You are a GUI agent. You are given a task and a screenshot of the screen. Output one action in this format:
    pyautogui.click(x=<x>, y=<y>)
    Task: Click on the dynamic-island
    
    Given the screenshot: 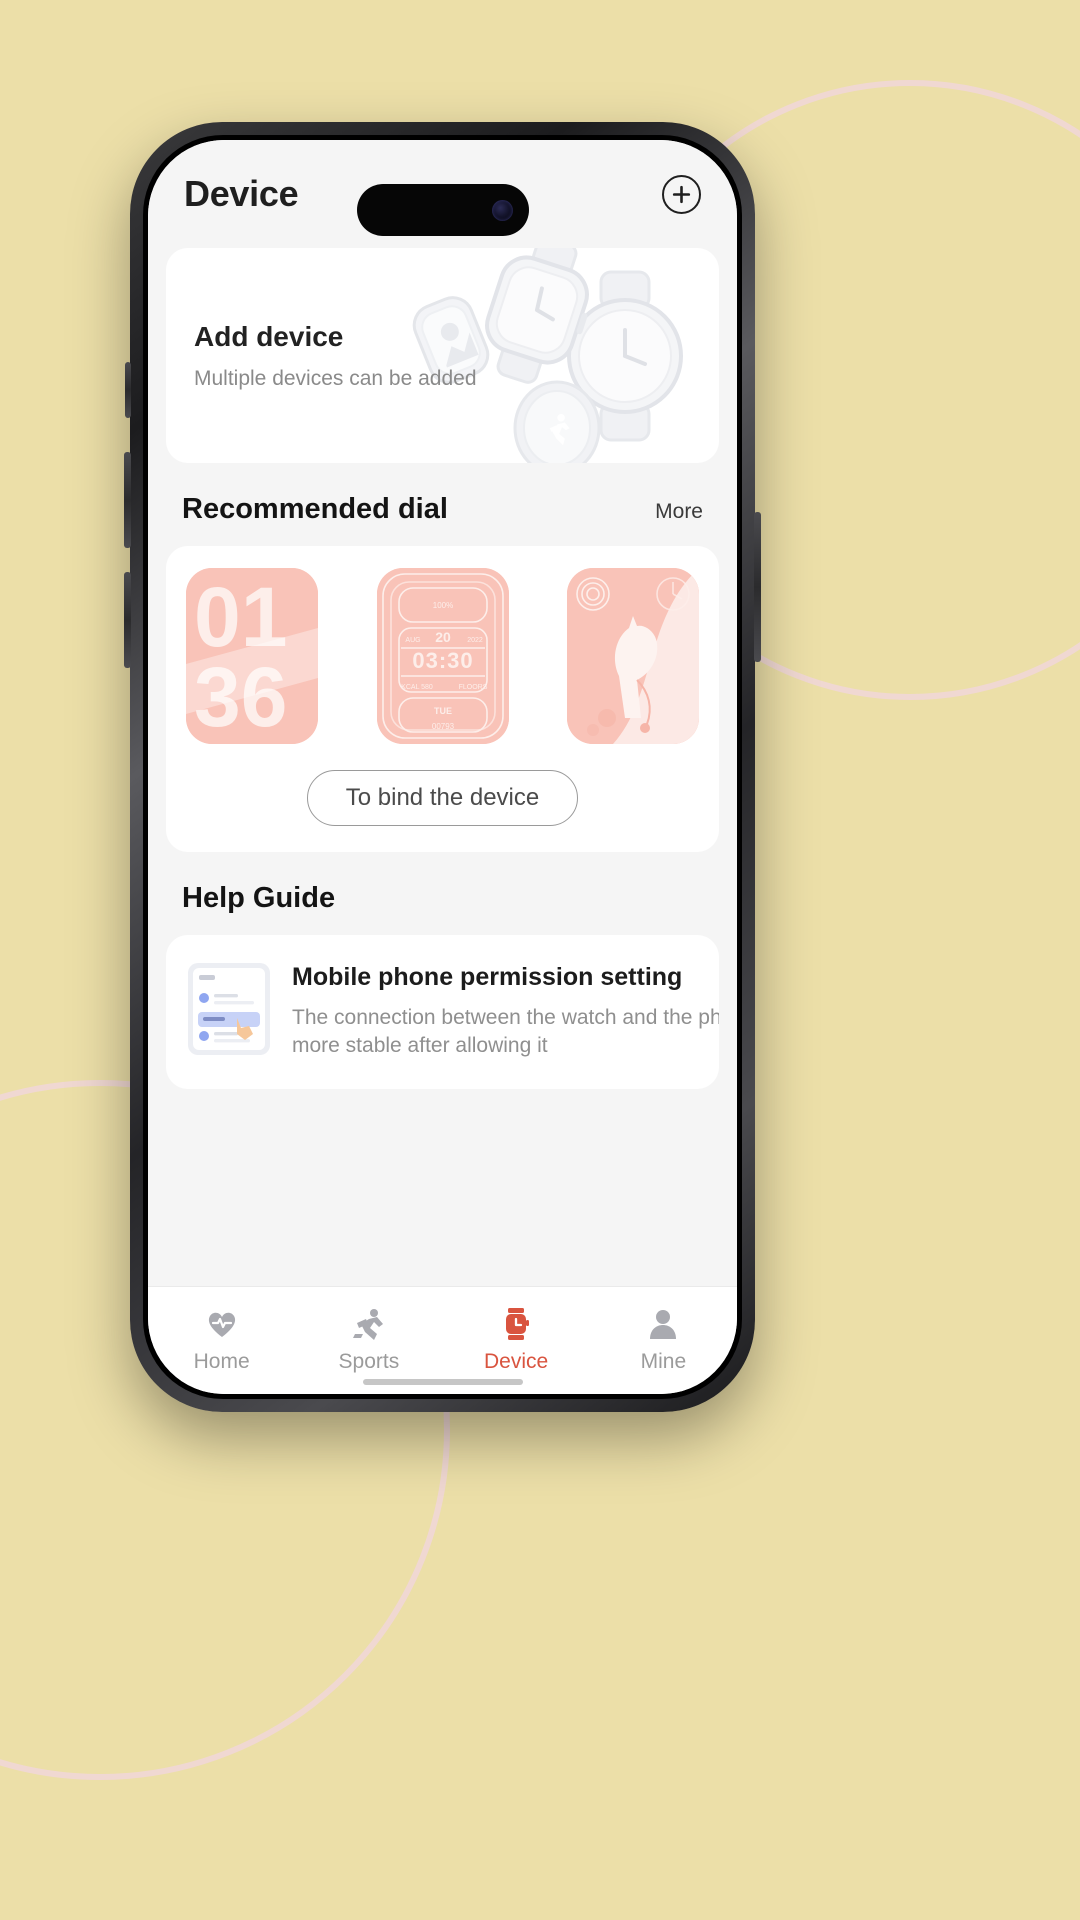 What is the action you would take?
    pyautogui.click(x=442, y=210)
    